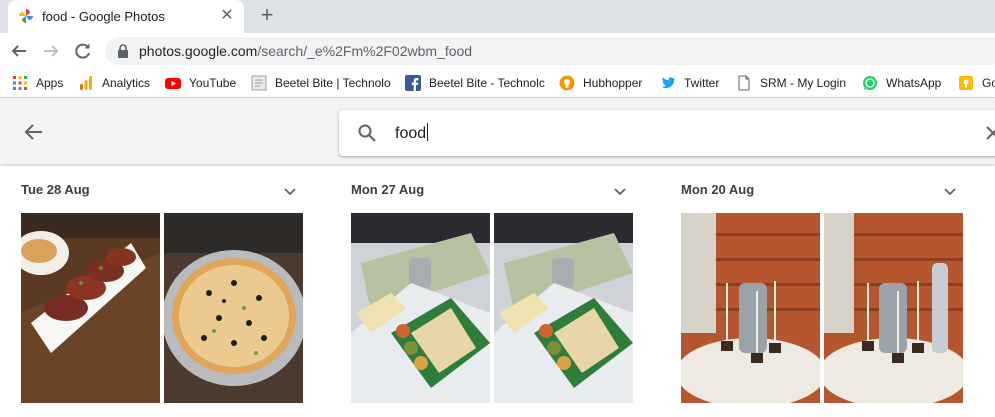  What do you see at coordinates (668, 83) in the screenshot?
I see `twitter-icon` at bounding box center [668, 83].